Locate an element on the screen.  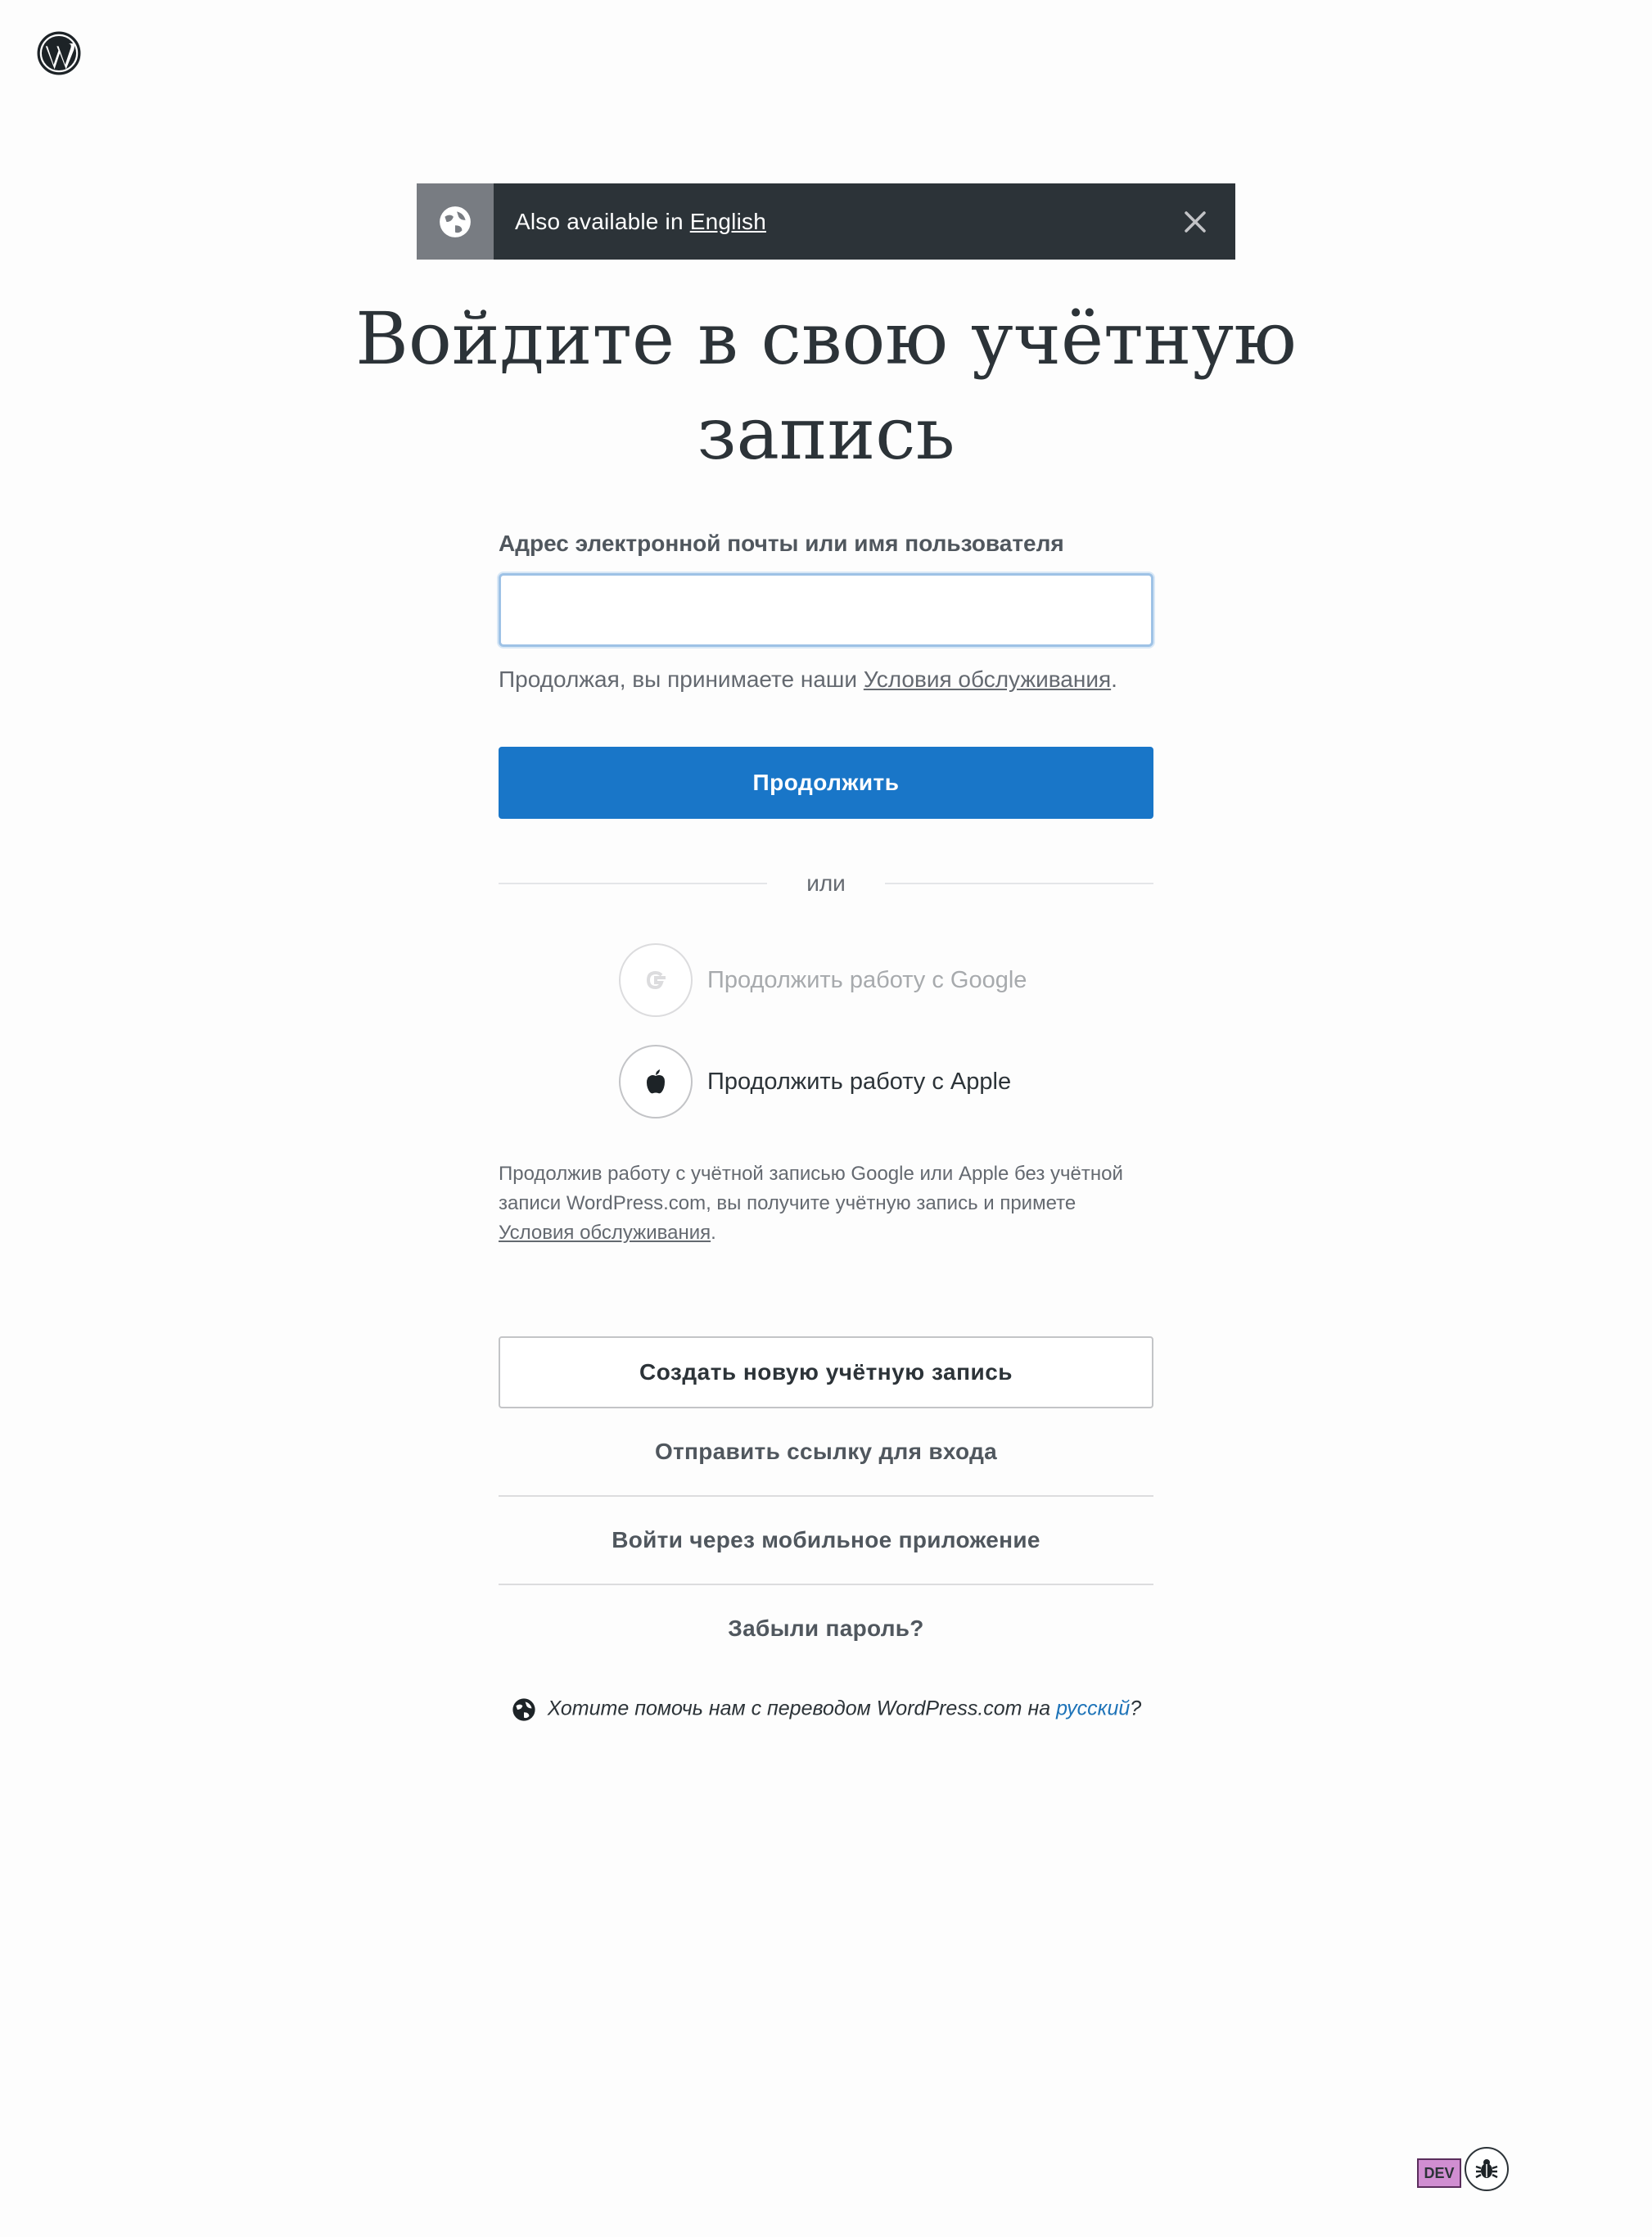
continue-button: Продолжить is located at coordinates (826, 783).